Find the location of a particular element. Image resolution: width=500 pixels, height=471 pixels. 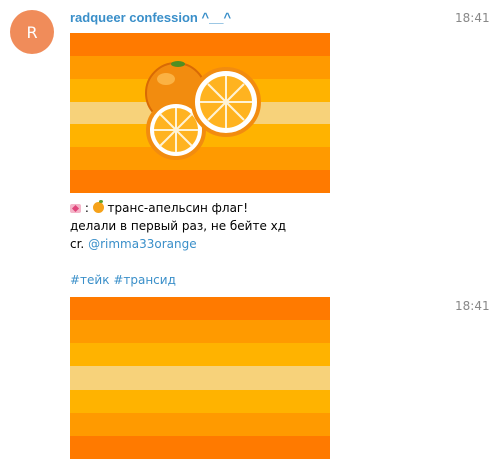

credit-prefix: cr. is located at coordinates (77, 244).